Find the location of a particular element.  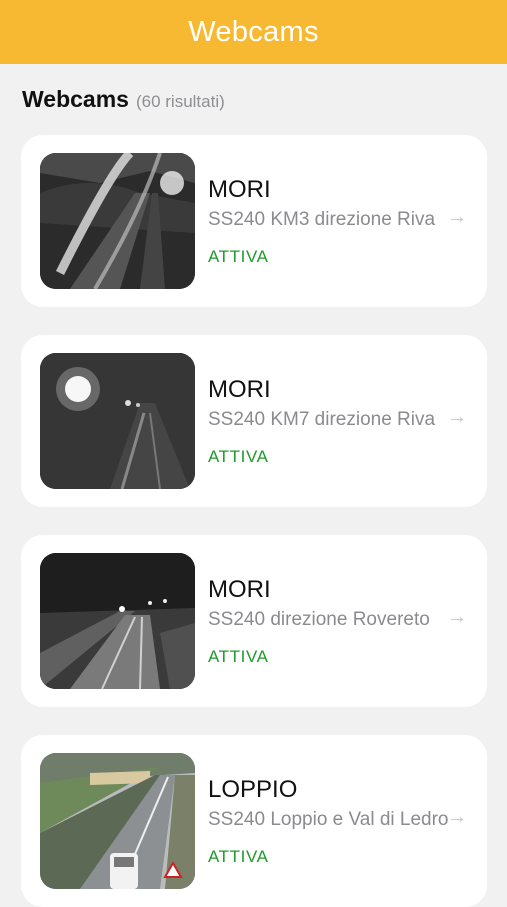

app-header: Webcams is located at coordinates (253, 32).